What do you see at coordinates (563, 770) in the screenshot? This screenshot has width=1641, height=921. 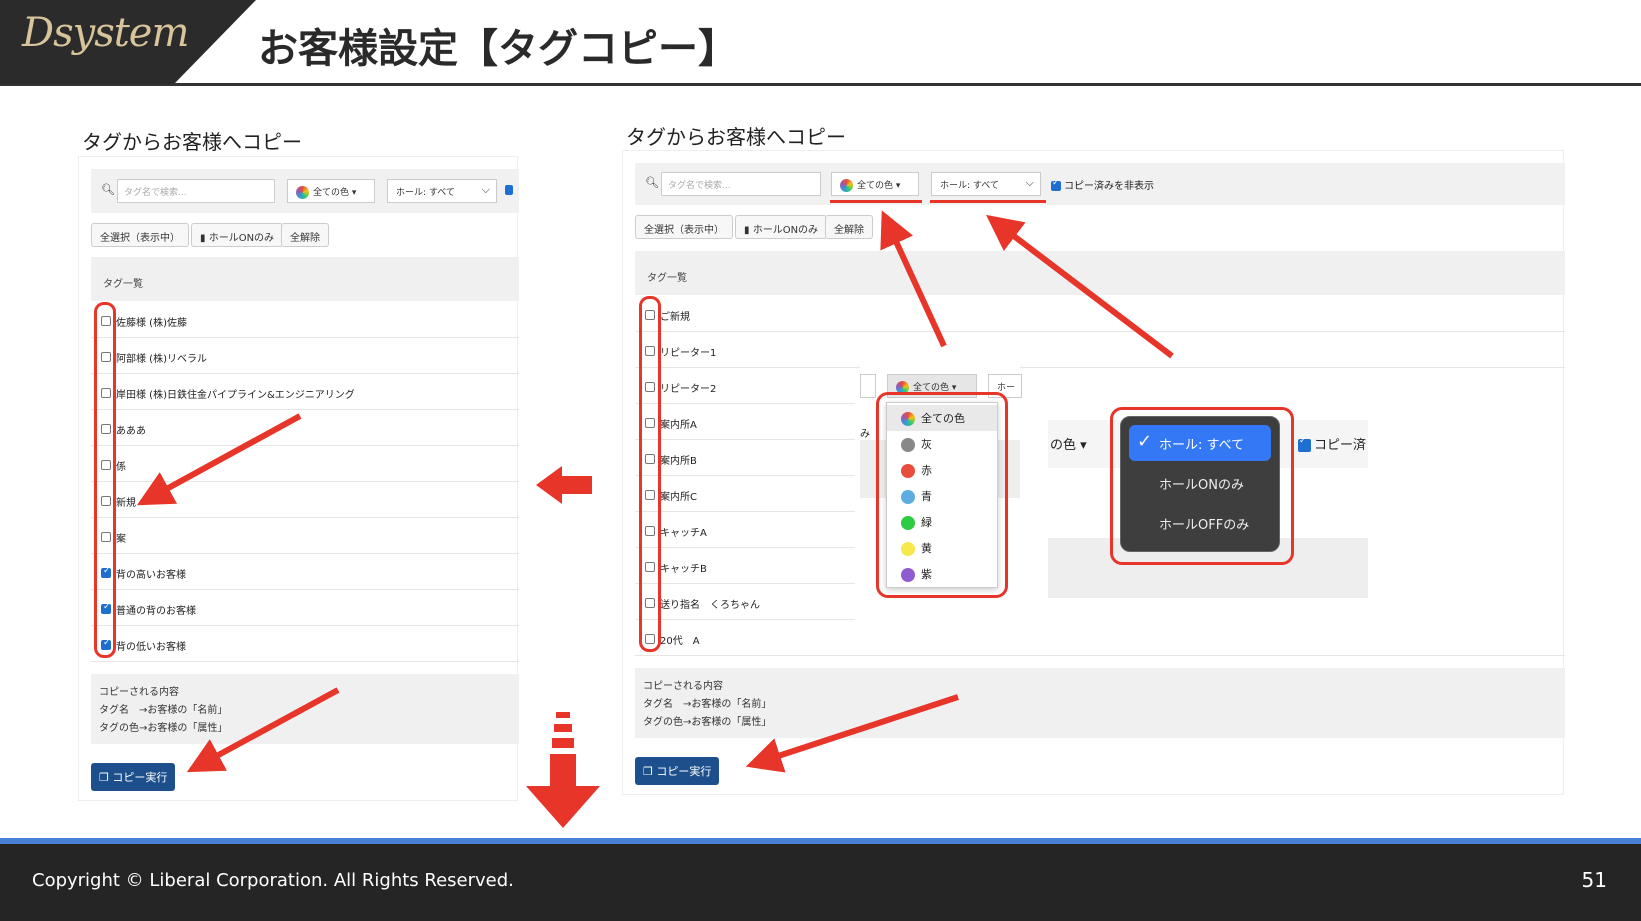 I see `down-arrow-icon` at bounding box center [563, 770].